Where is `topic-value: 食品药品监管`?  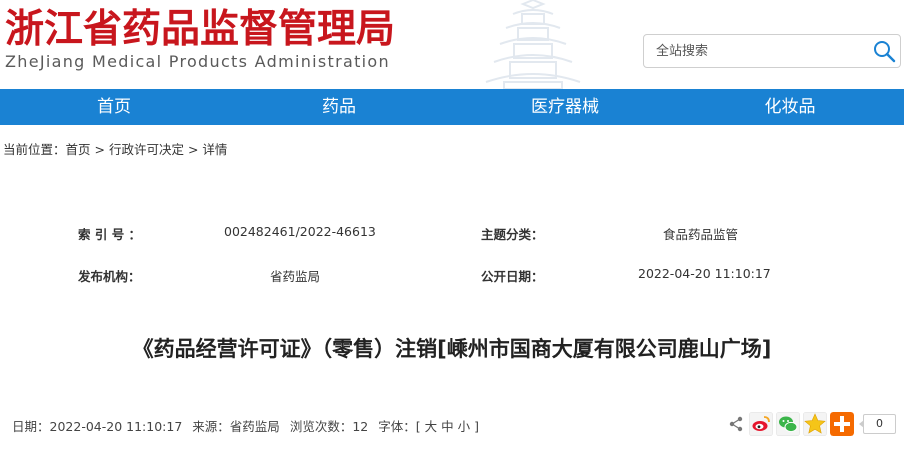
topic-value: 食品药品监管 is located at coordinates (701, 234).